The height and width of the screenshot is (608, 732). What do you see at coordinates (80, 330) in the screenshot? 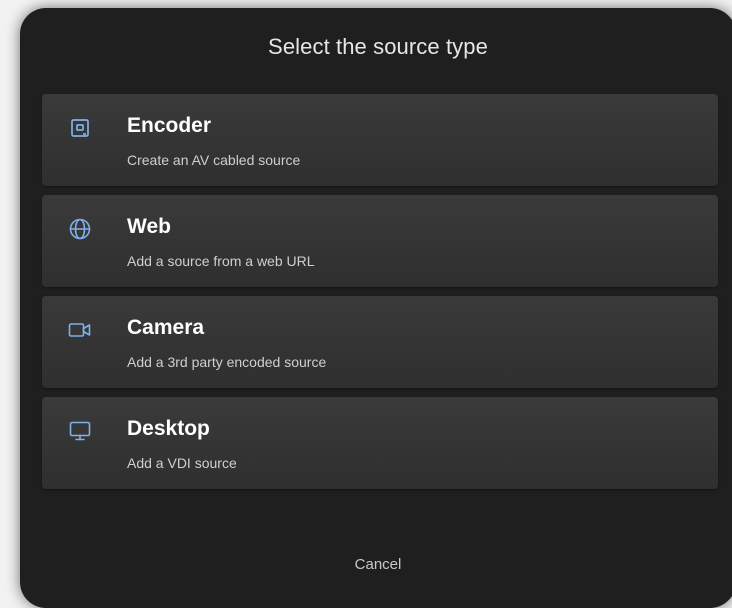
I see `camera-icon` at bounding box center [80, 330].